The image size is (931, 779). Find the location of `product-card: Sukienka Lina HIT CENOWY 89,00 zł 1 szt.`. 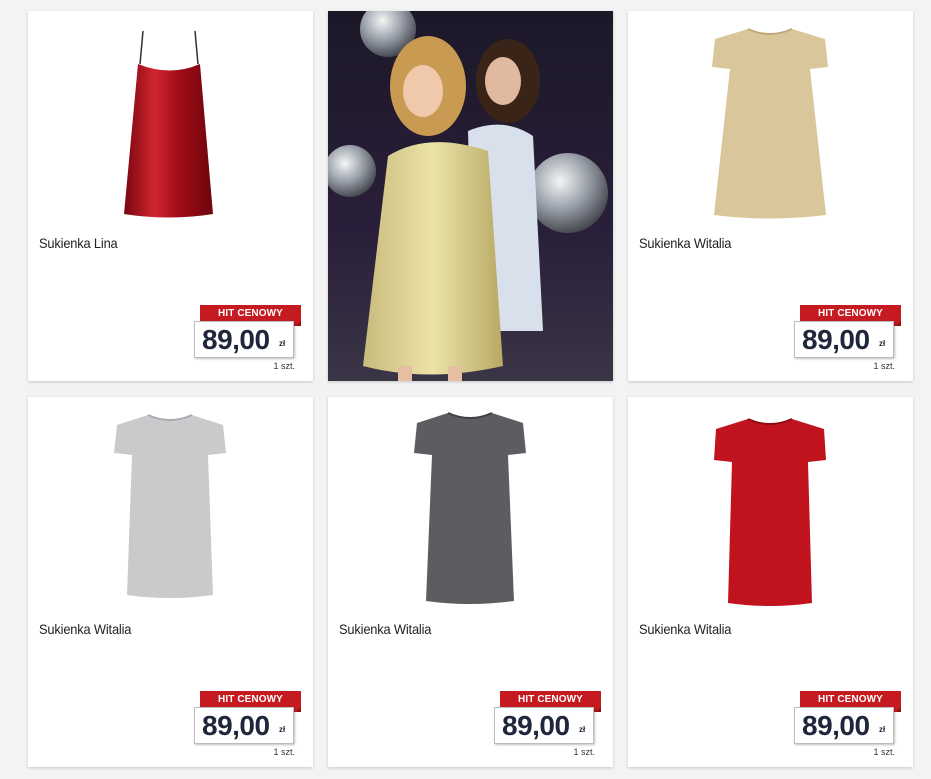

product-card: Sukienka Lina HIT CENOWY 89,00 zł 1 szt. is located at coordinates (170, 196).